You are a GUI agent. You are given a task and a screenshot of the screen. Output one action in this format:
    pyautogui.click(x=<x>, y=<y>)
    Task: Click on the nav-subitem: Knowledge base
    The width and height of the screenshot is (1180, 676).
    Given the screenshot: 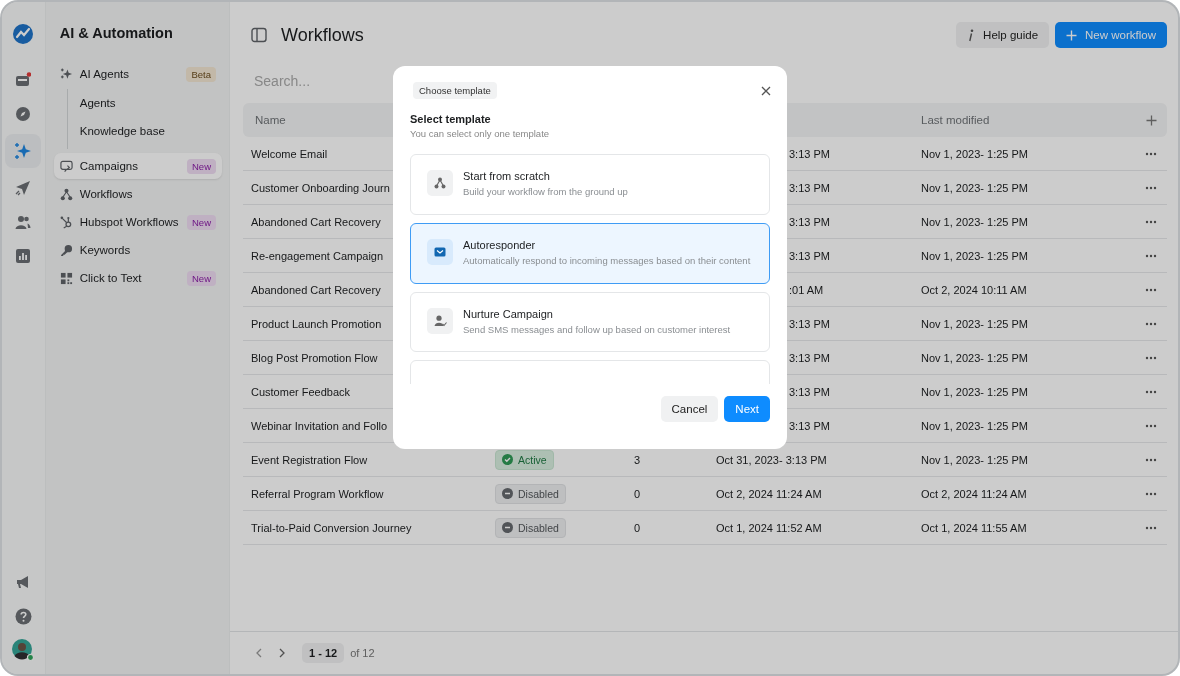 What is the action you would take?
    pyautogui.click(x=150, y=131)
    